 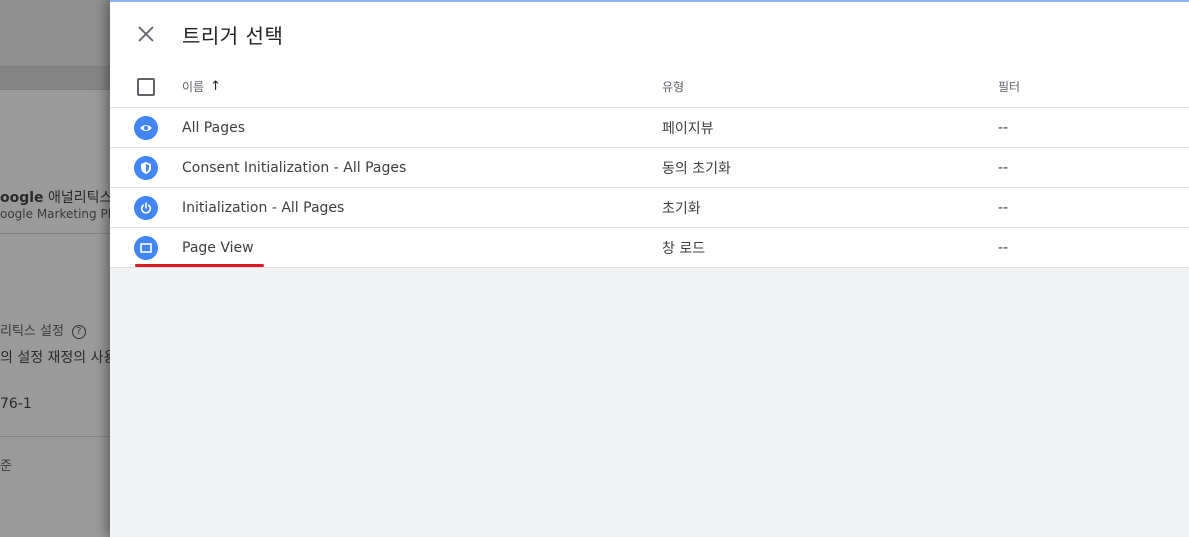 What do you see at coordinates (146, 207) in the screenshot?
I see `power-icon` at bounding box center [146, 207].